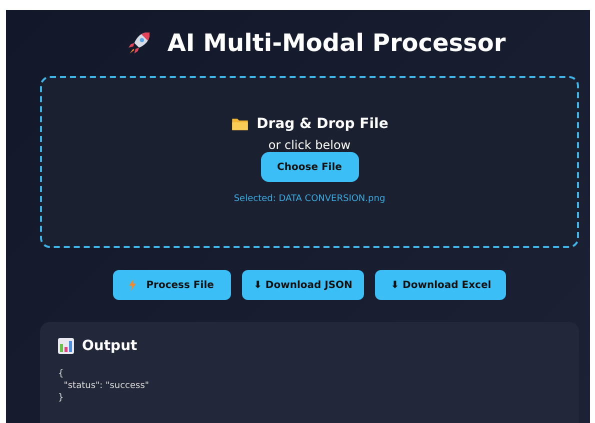 This screenshot has width=595, height=423. Describe the element at coordinates (309, 145) in the screenshot. I see `drop-subtext: or click below` at that location.